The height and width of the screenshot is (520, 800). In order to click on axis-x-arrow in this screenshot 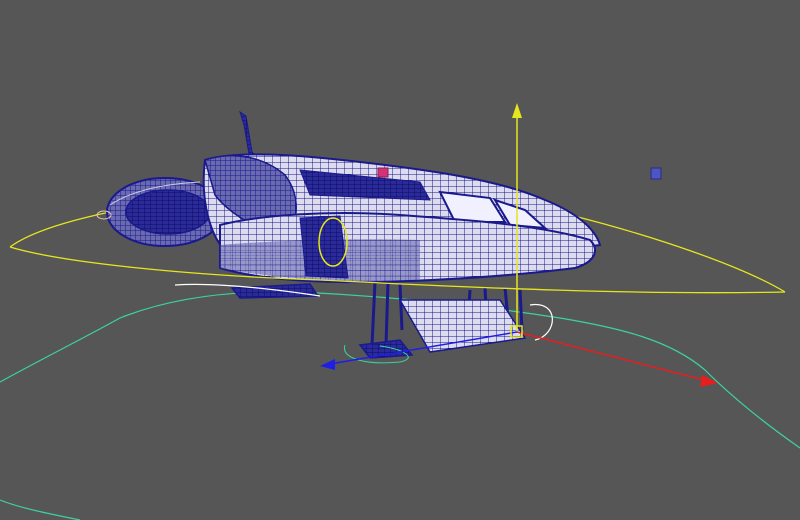, I will do `click(709, 381)`.